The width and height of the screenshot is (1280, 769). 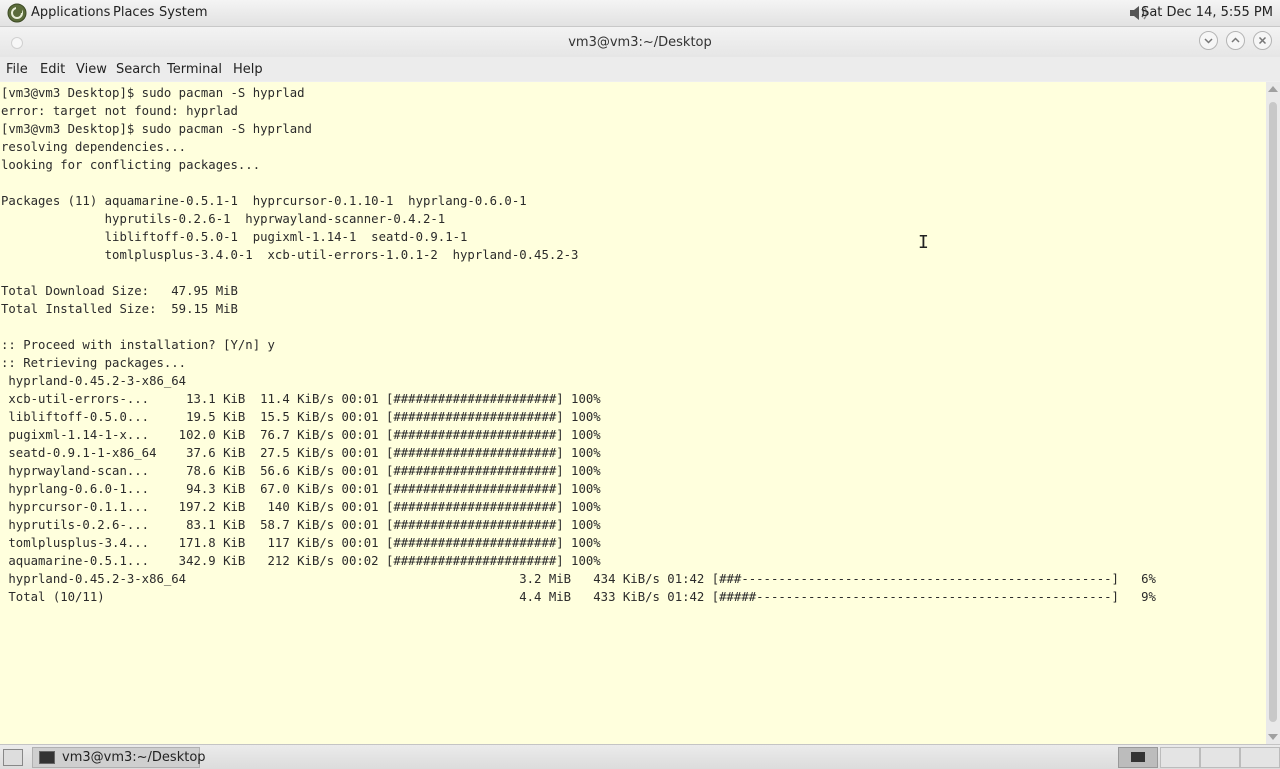 I want to click on scroll-thumb, so click(x=1273, y=412).